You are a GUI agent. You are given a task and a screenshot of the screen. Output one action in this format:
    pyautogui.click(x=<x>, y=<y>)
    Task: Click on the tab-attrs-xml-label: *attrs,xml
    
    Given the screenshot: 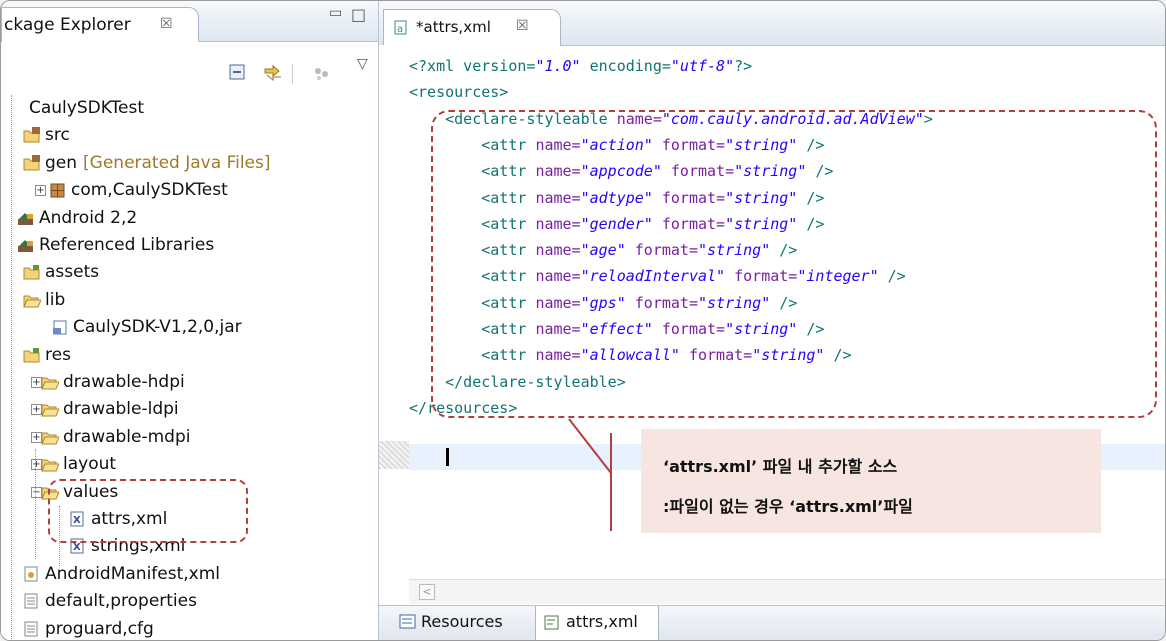 What is the action you would take?
    pyautogui.click(x=453, y=27)
    